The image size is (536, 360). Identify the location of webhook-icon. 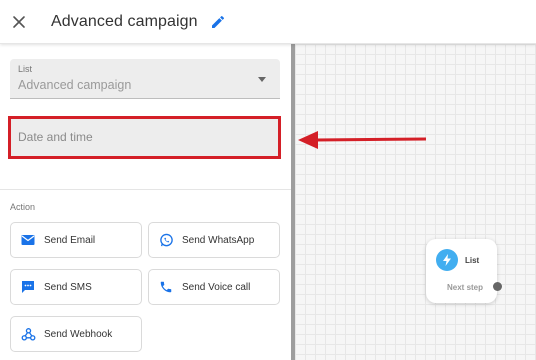
(28, 334).